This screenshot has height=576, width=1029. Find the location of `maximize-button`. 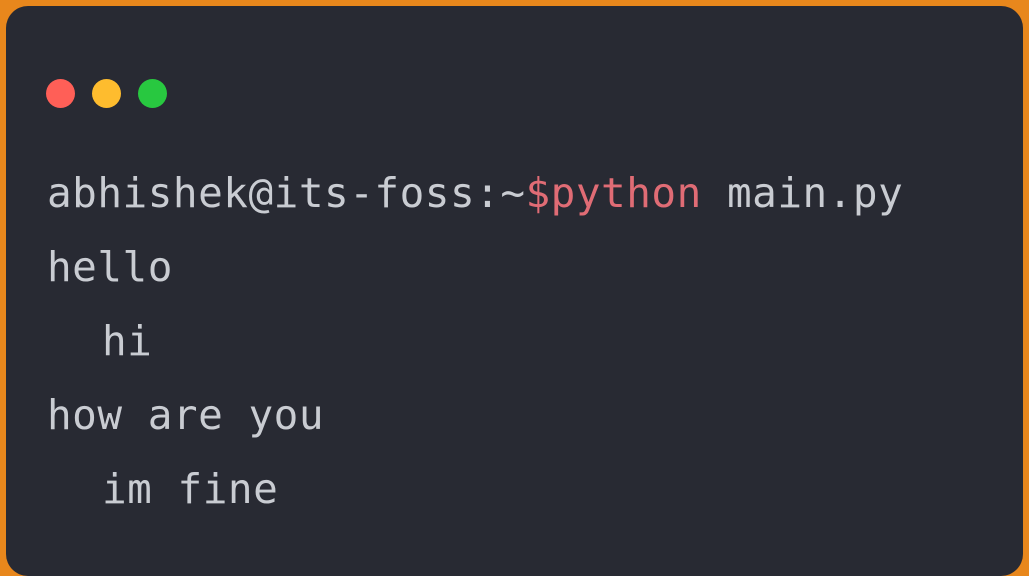

maximize-button is located at coordinates (152, 93).